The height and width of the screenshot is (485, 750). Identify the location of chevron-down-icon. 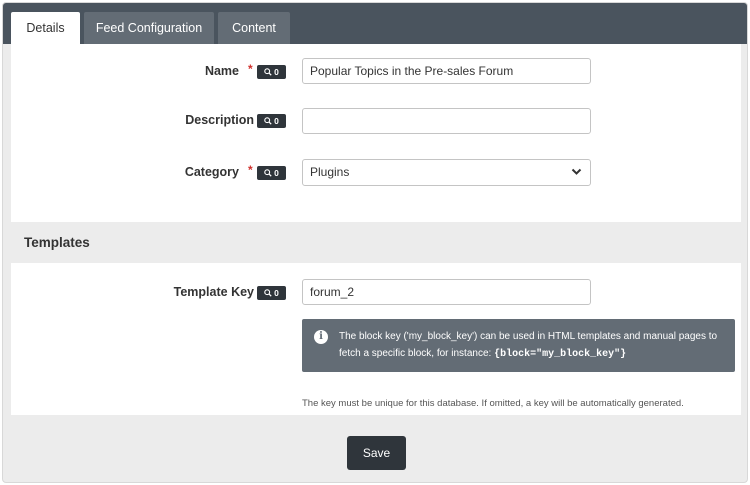
(576, 171).